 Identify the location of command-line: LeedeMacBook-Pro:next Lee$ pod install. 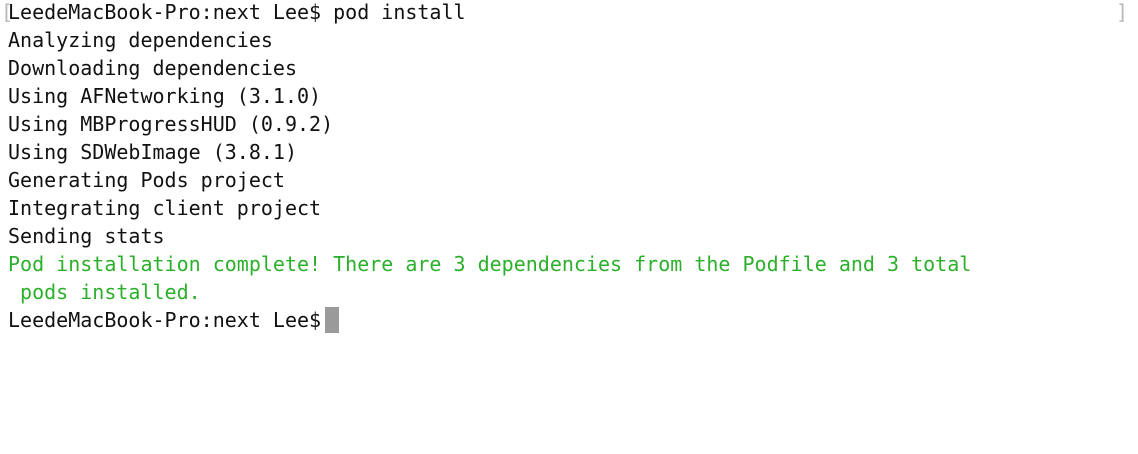
(237, 12).